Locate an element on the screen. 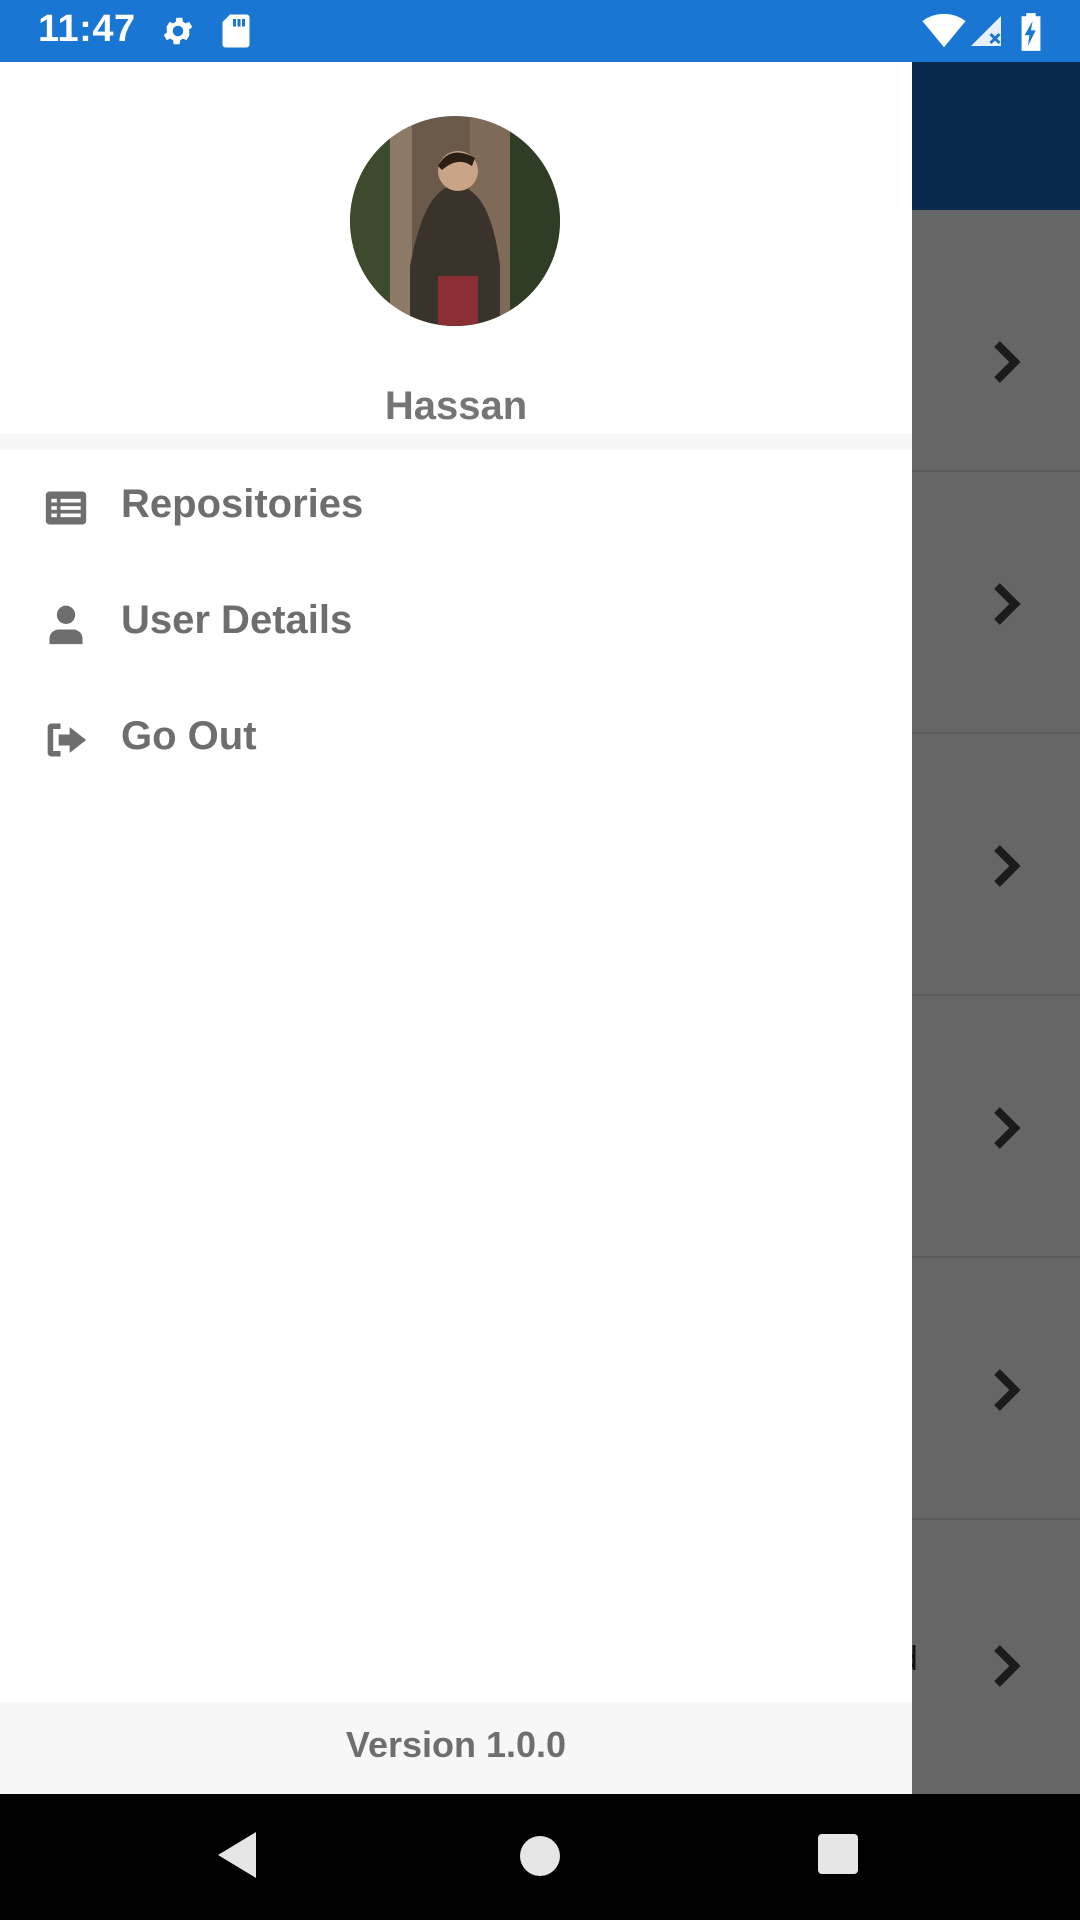 This screenshot has width=1080, height=1920. user-icon is located at coordinates (66, 624).